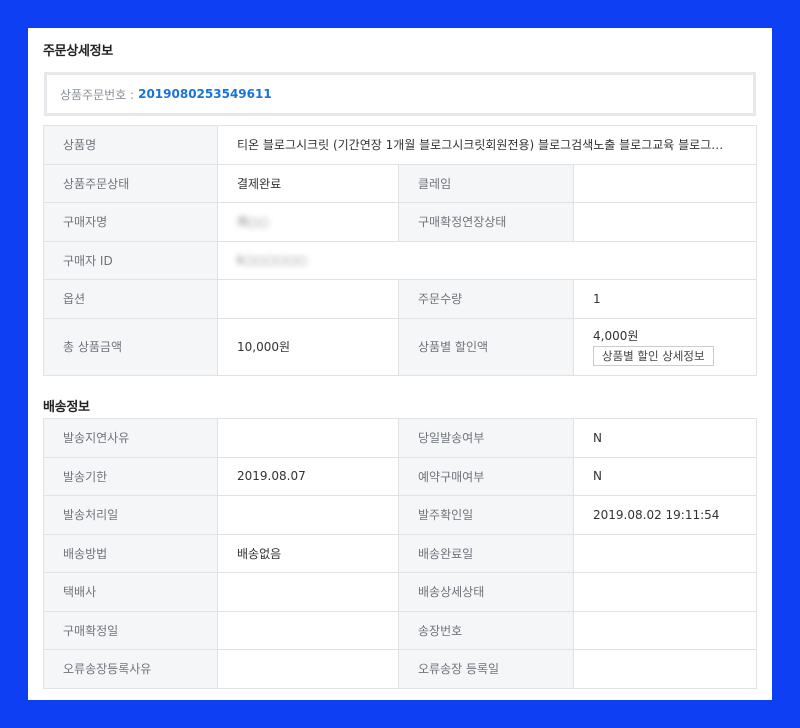 This screenshot has width=800, height=728. I want to click on total-price-label: 총 상품금액, so click(130, 346).